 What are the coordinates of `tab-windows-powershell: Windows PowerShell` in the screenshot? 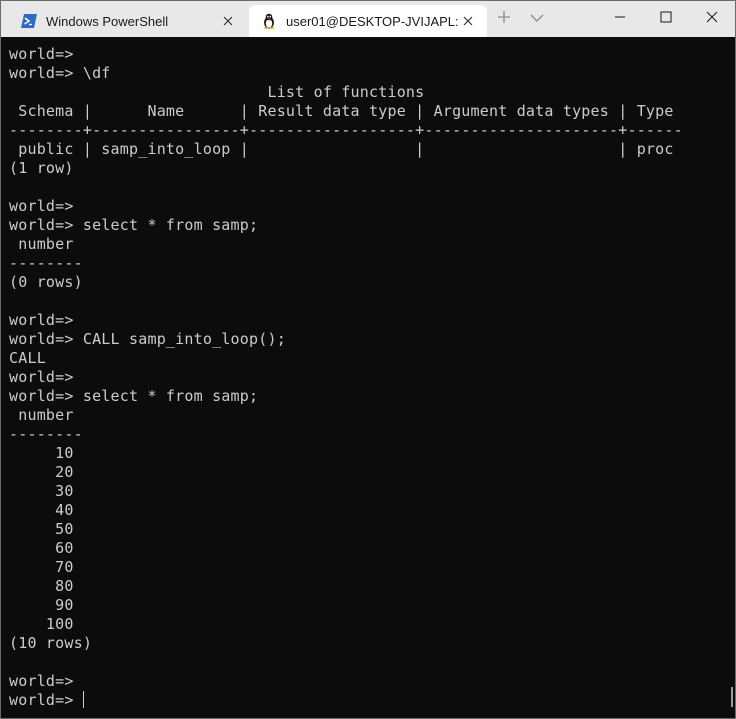 It's located at (128, 21).